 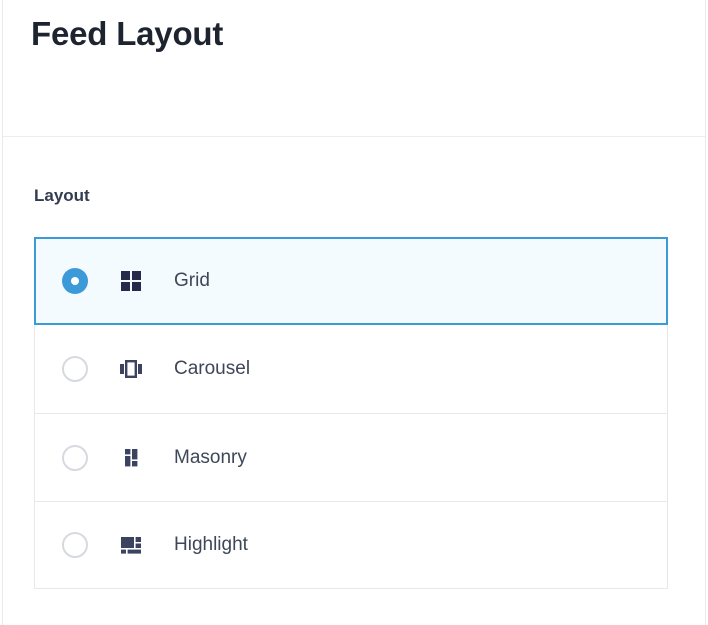 I want to click on layout-option-label-carousel: Carousel, so click(x=212, y=368).